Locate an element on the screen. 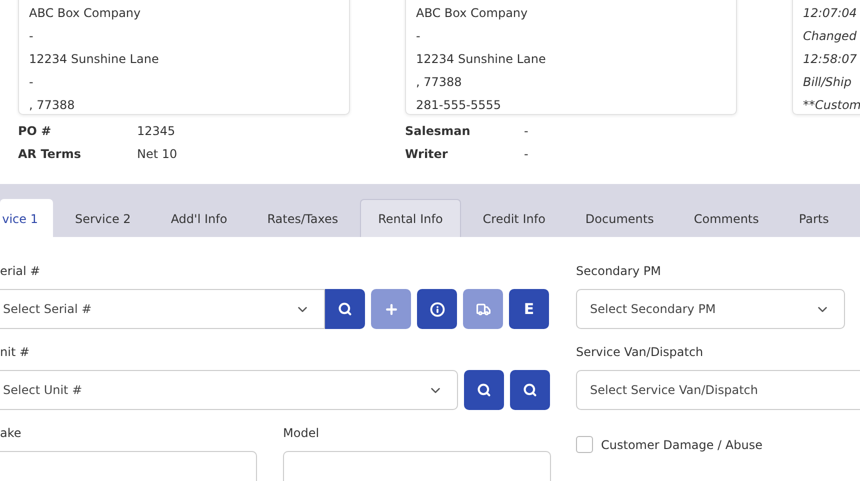  info-value: Net 10 is located at coordinates (157, 154).